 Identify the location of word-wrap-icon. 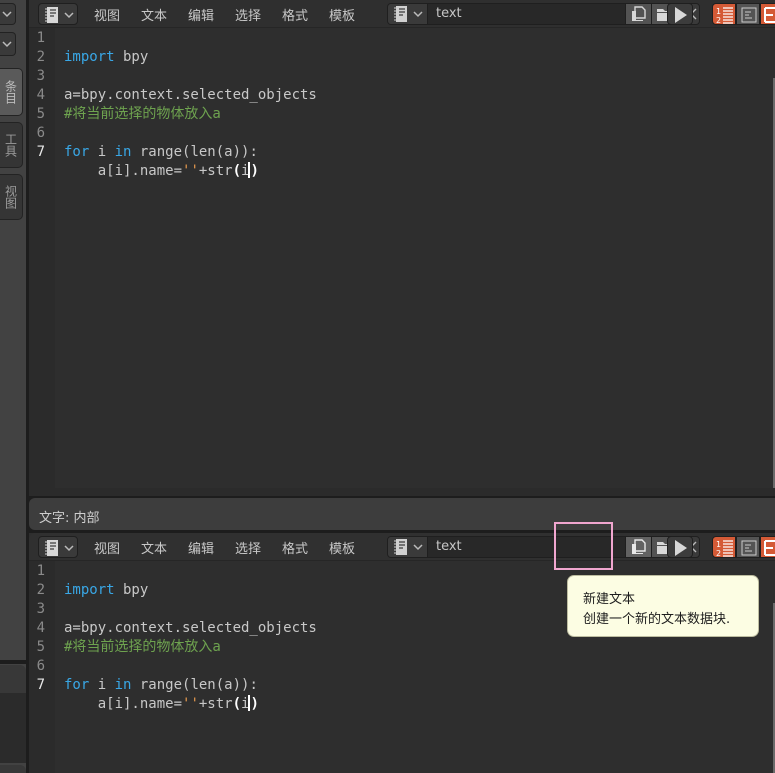
(749, 548).